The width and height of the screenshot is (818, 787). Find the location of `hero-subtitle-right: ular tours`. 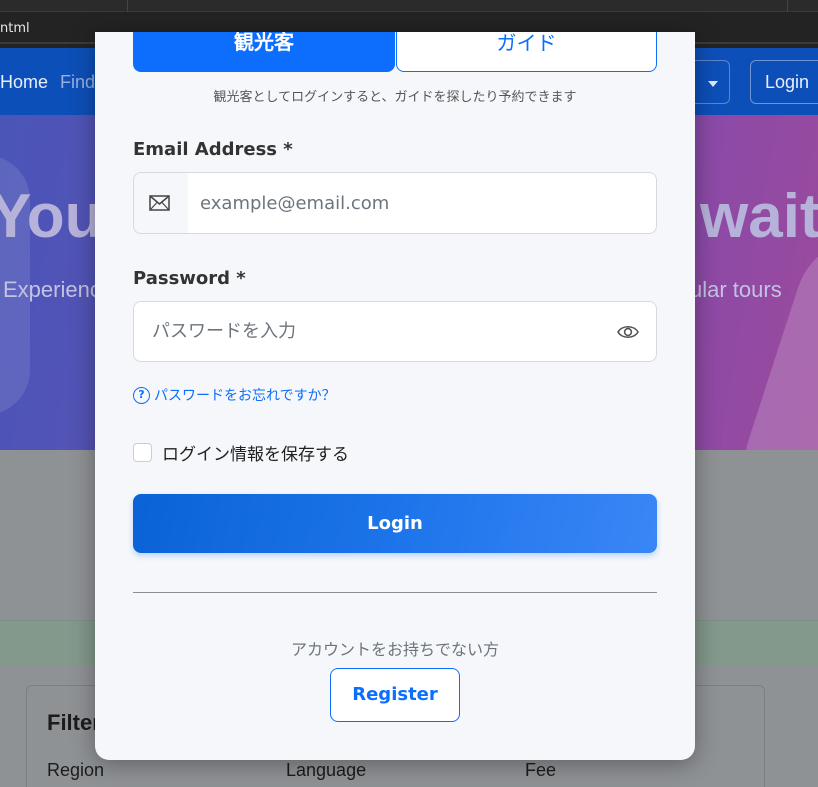

hero-subtitle-right: ular tours is located at coordinates (736, 289).